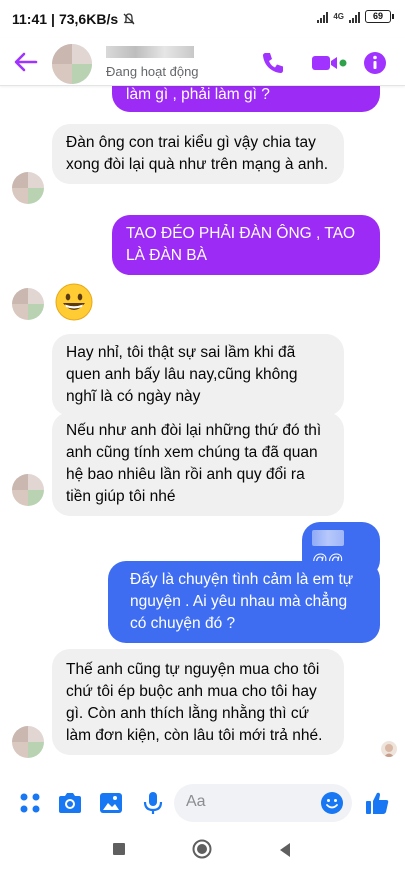  Describe the element at coordinates (389, 749) in the screenshot. I see `seen-indicator-avatar` at that location.